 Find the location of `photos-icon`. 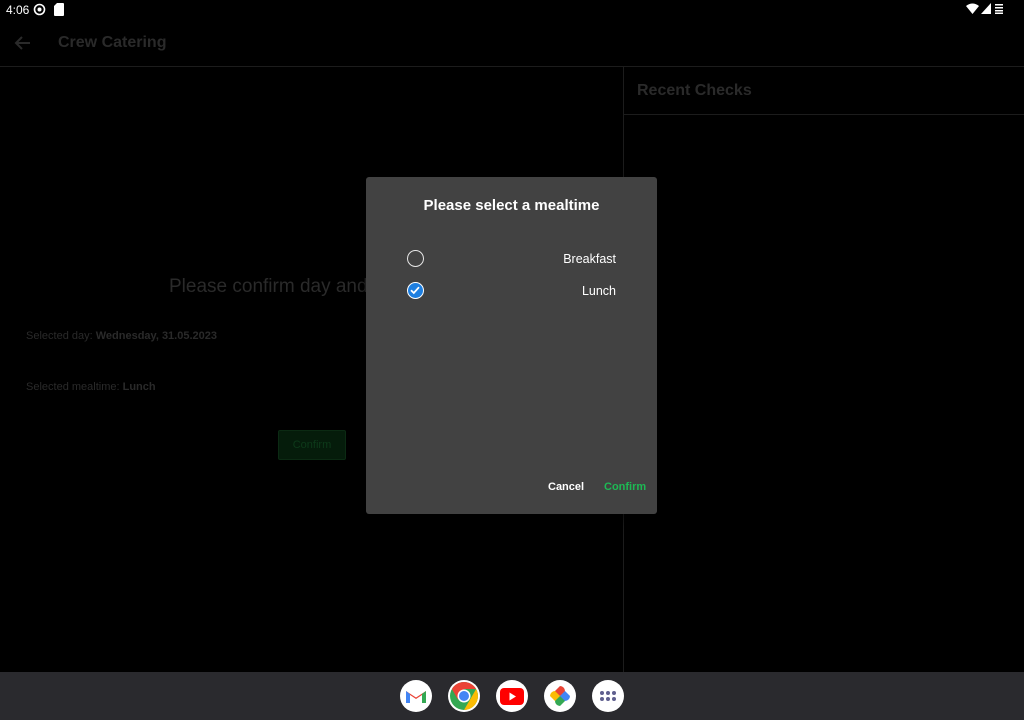

photos-icon is located at coordinates (560, 696).